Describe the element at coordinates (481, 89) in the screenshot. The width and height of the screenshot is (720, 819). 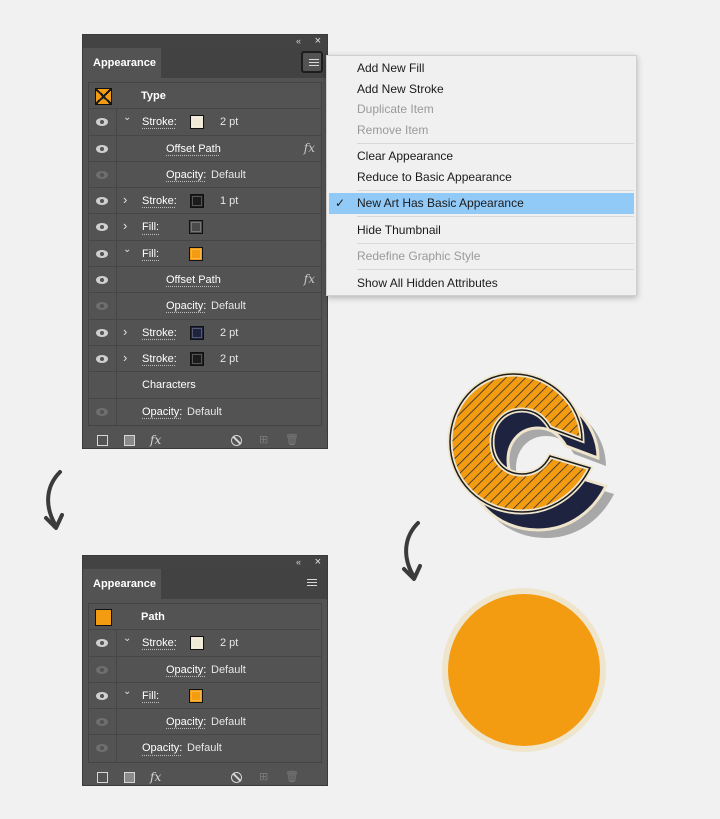
I see `menu-item-add-new-stroke: Add New Stroke` at that location.